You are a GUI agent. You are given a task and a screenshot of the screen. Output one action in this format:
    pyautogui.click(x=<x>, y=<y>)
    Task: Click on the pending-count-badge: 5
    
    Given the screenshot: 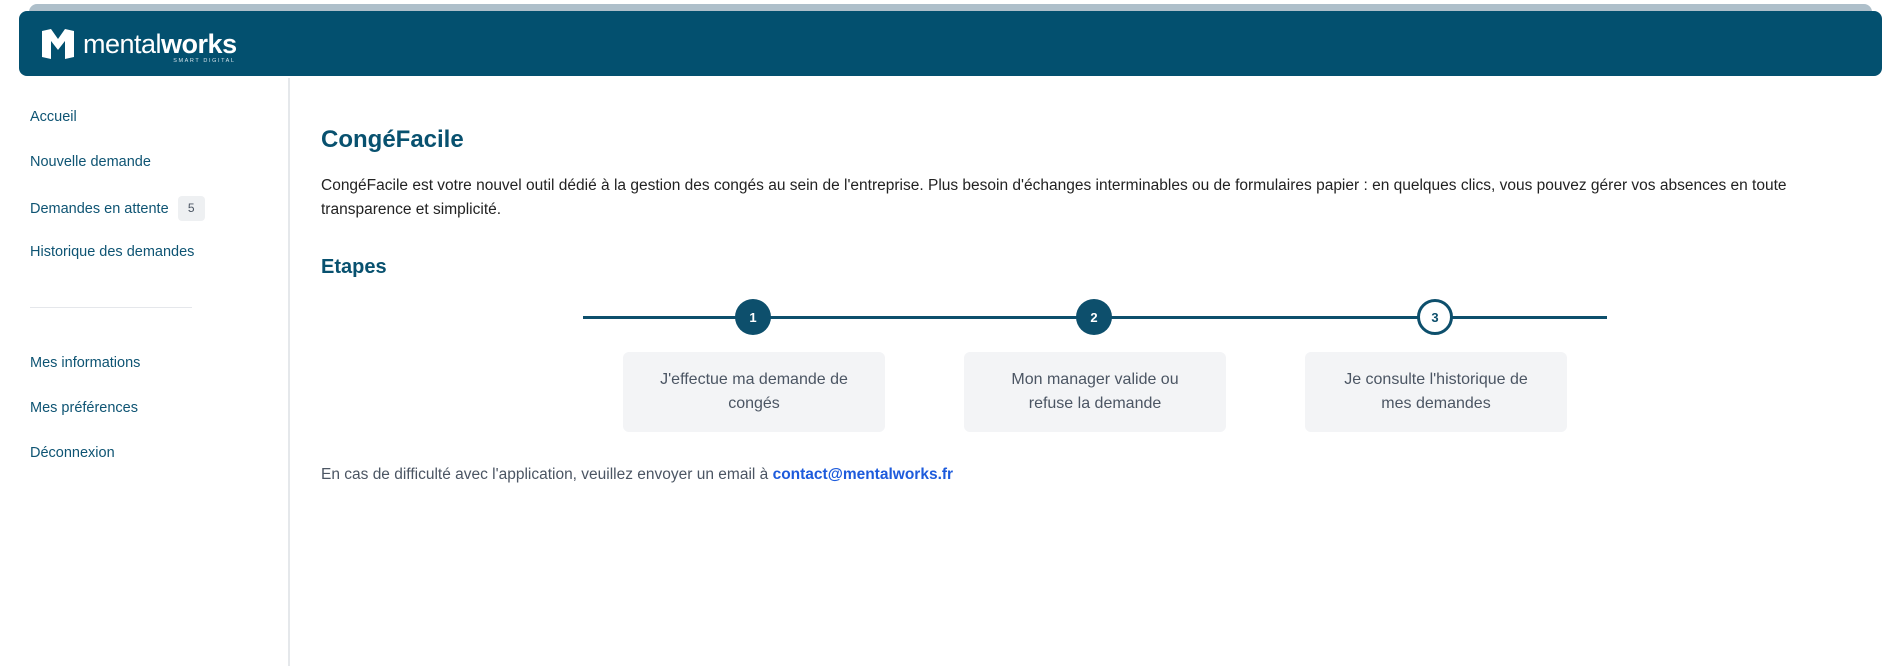 What is the action you would take?
    pyautogui.click(x=191, y=208)
    